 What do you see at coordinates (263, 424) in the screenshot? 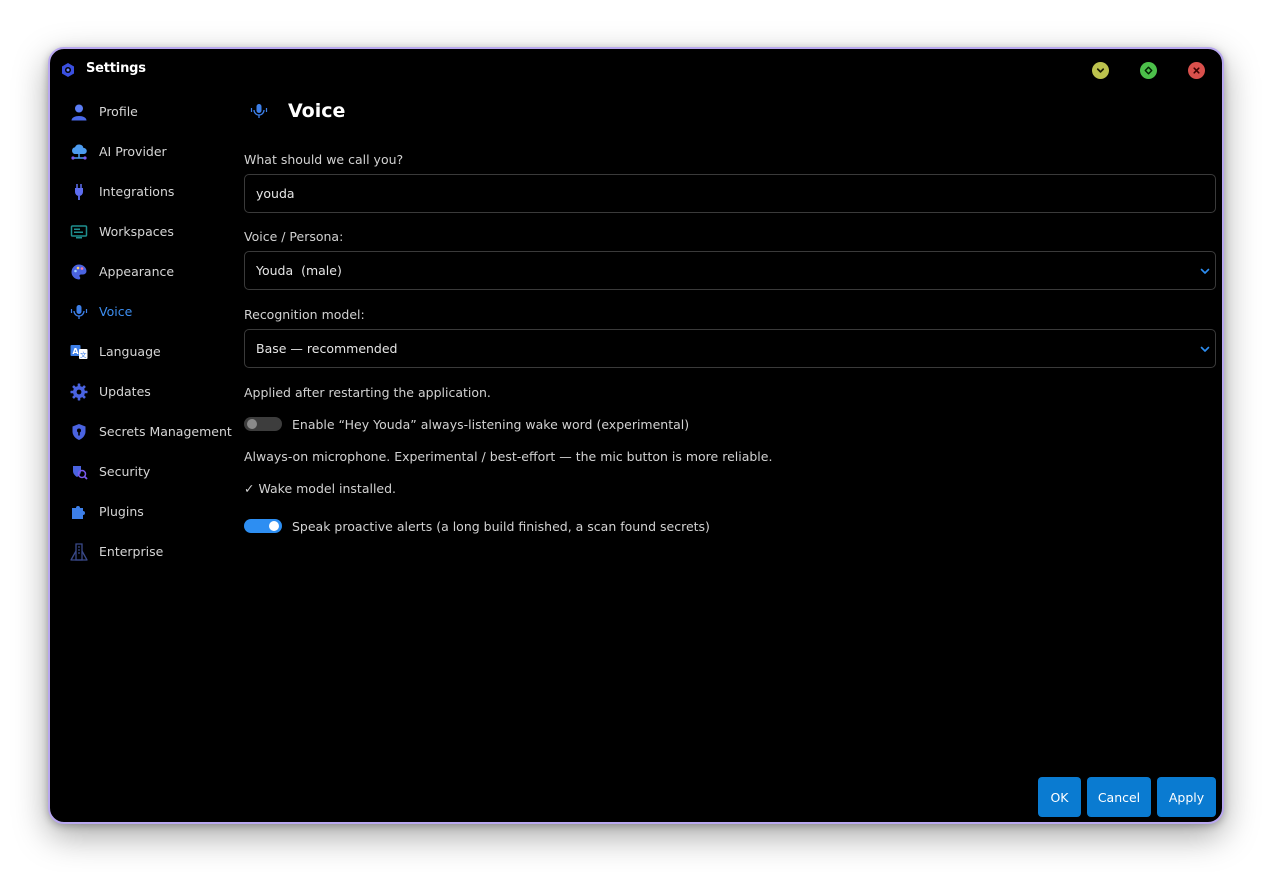
I see `wake-word-toggle` at bounding box center [263, 424].